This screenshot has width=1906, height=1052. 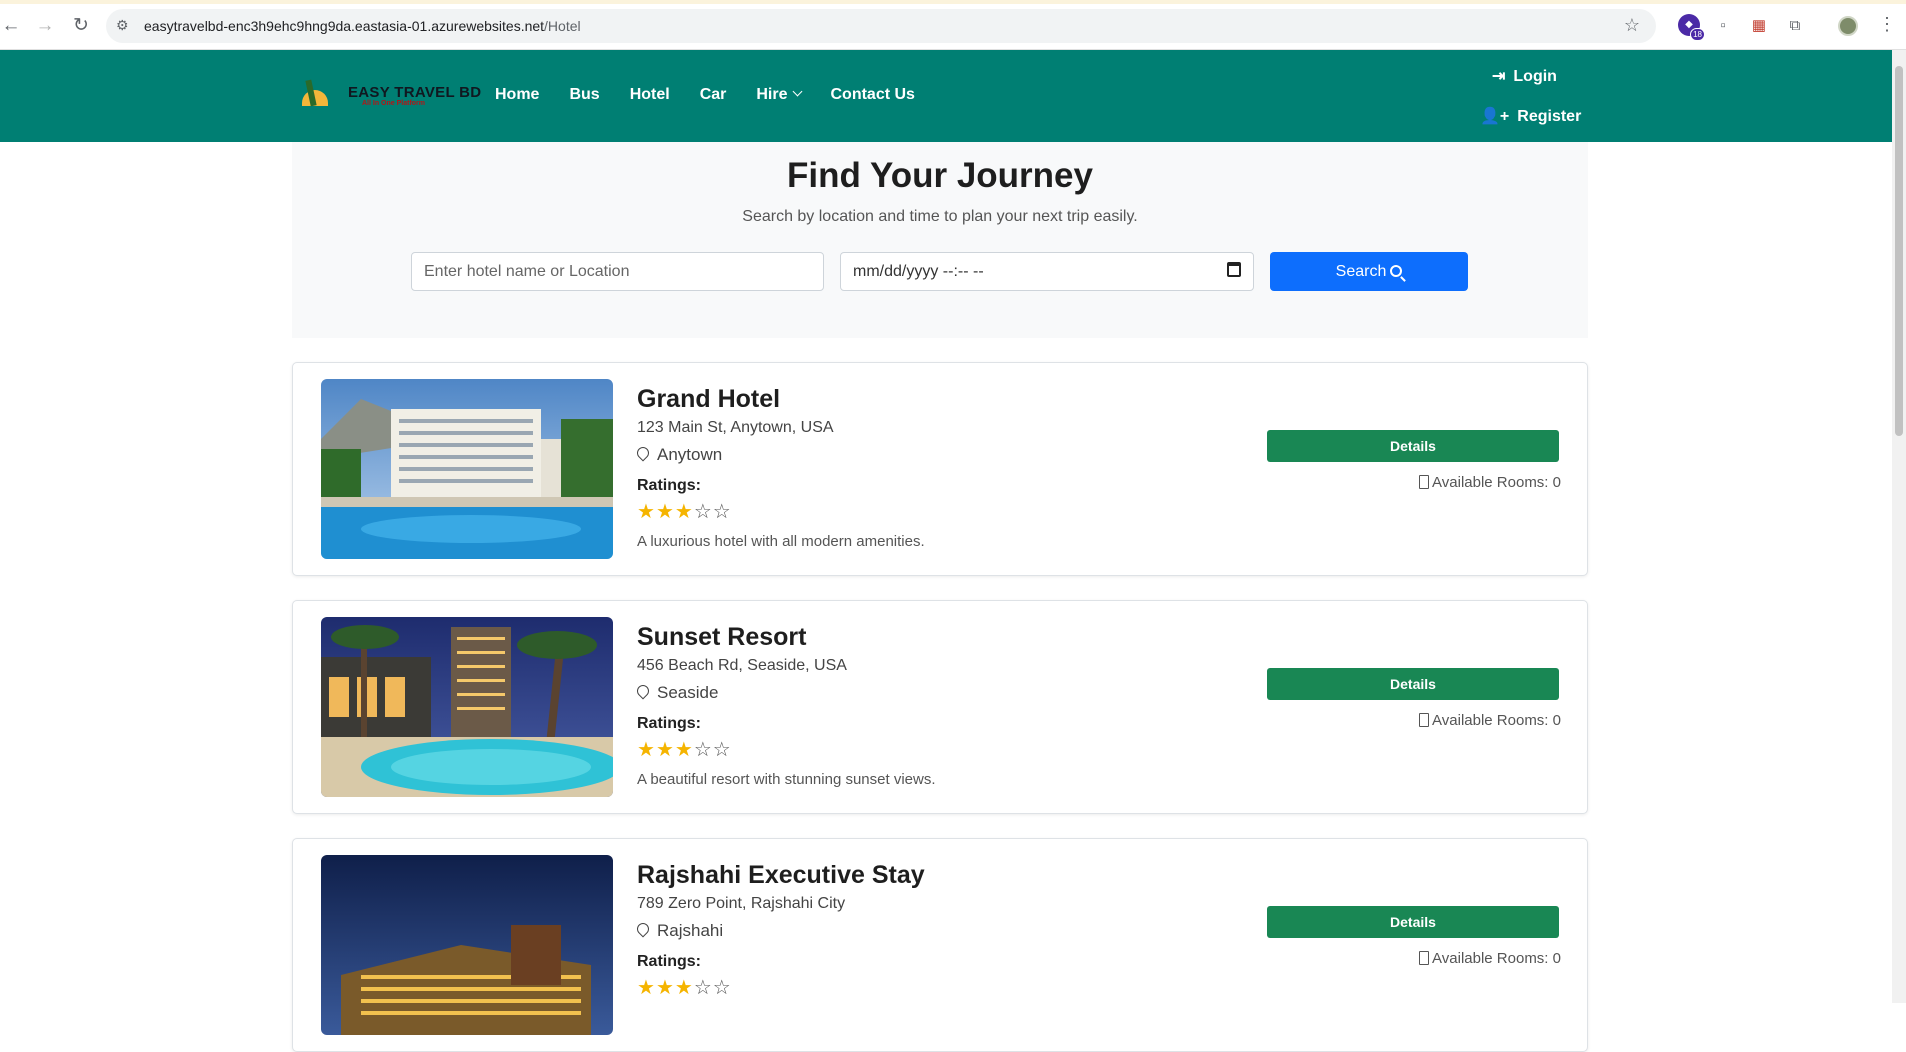 I want to click on extensions-puzzle-icon: ⧉, so click(x=1795, y=26).